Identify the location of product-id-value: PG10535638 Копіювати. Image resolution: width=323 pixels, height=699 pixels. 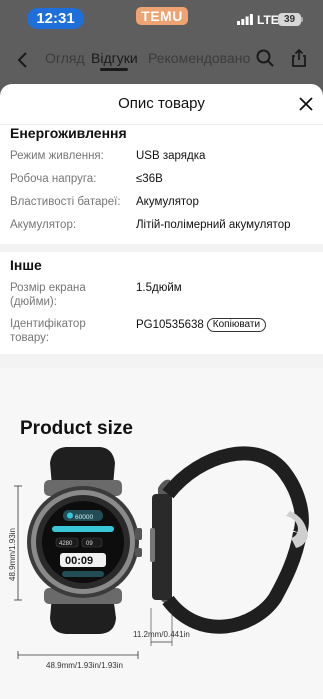
(201, 325).